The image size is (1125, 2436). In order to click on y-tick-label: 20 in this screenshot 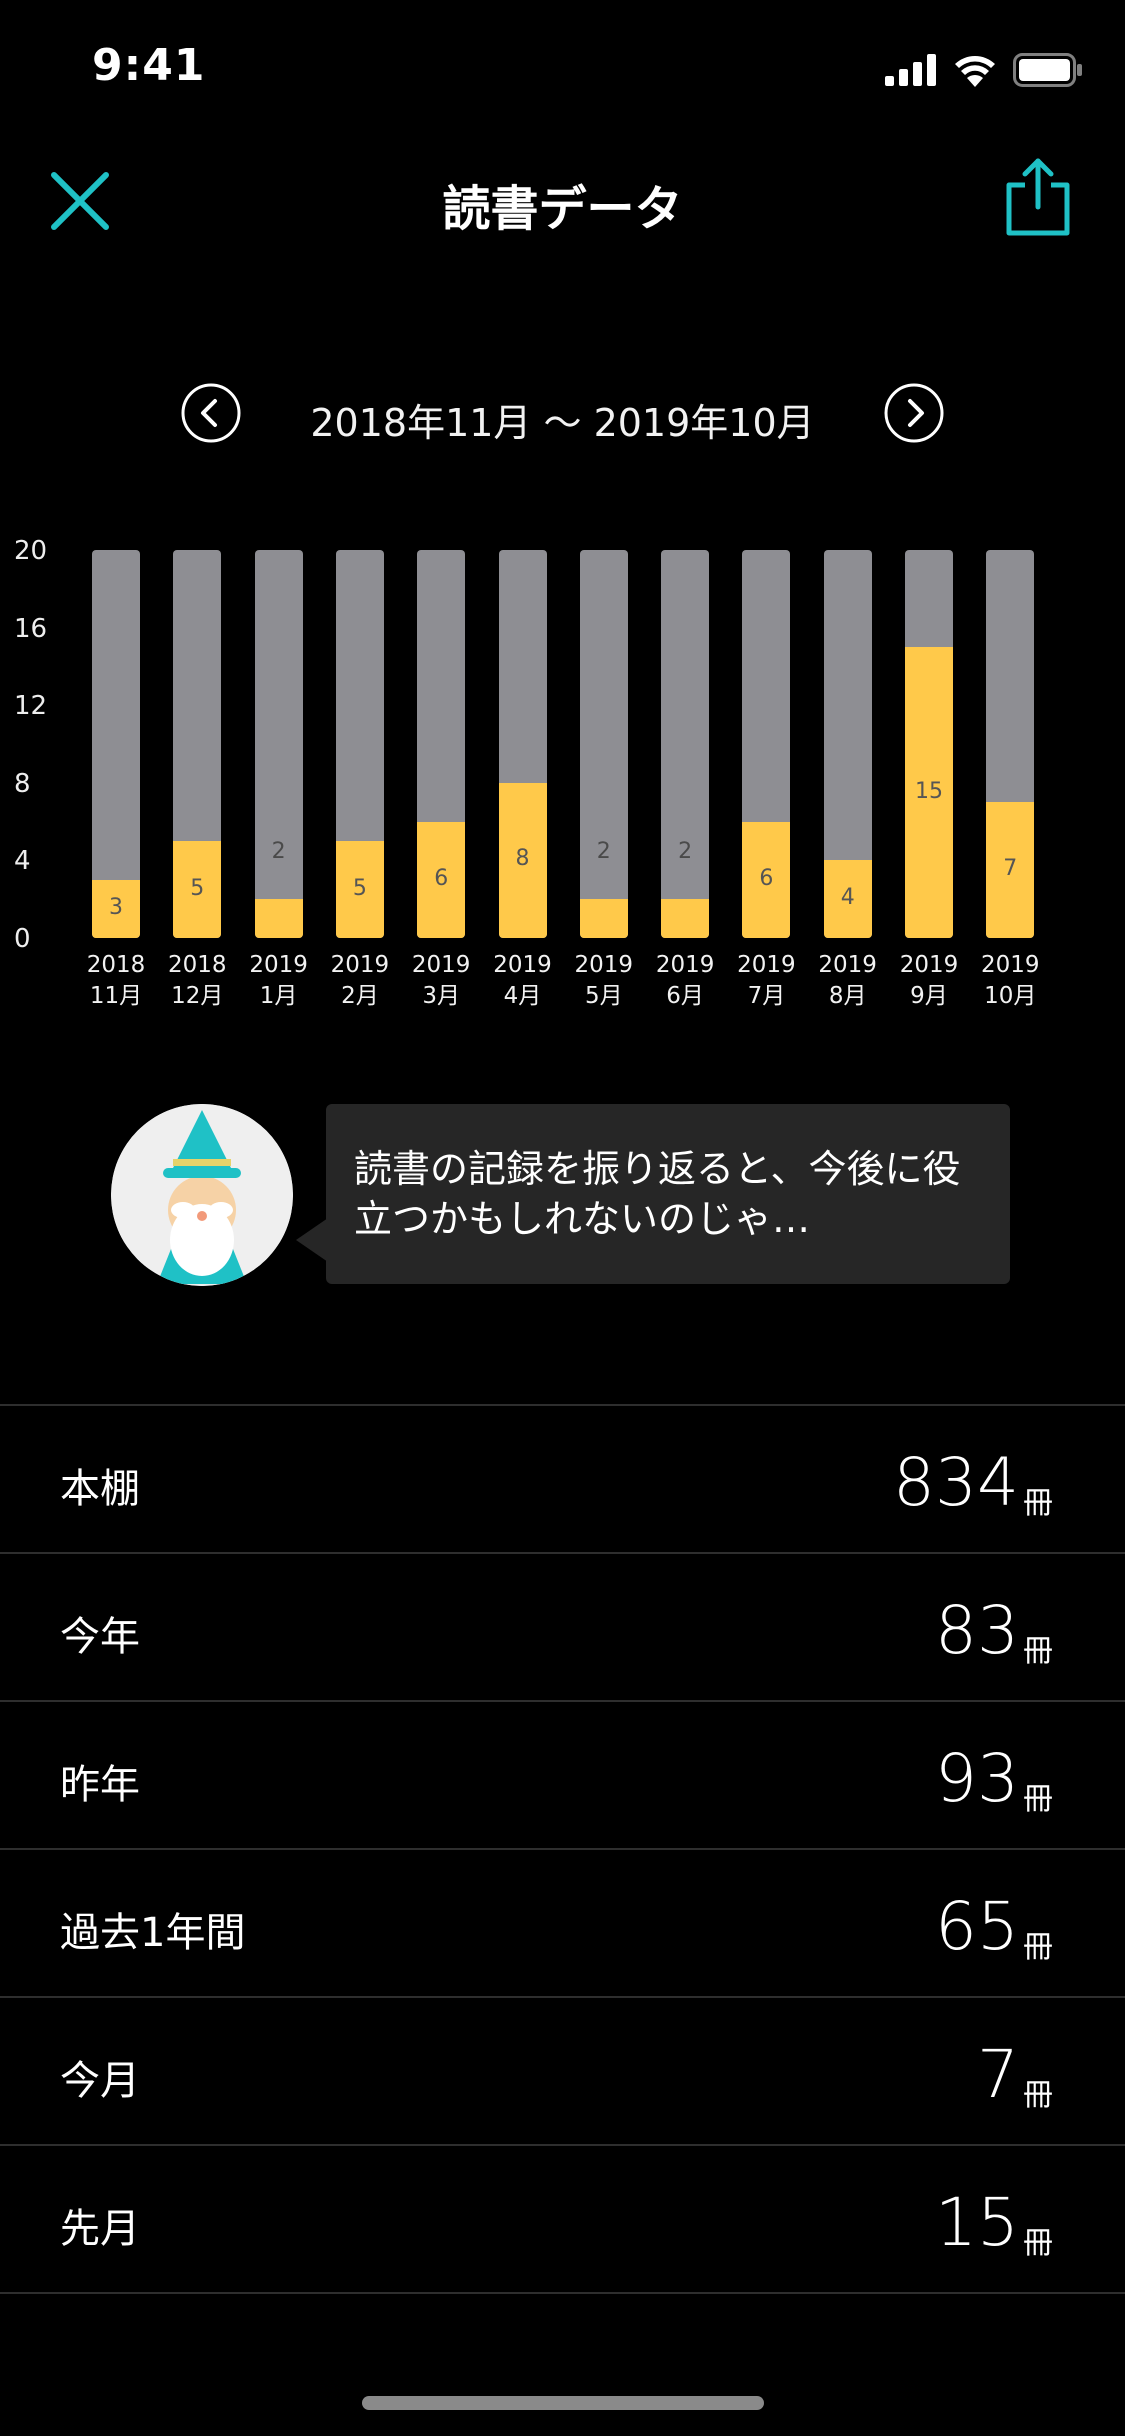, I will do `click(31, 551)`.